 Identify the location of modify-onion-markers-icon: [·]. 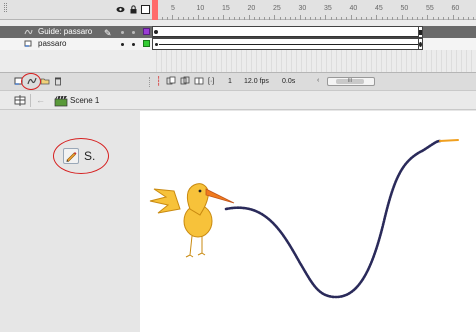
(211, 81).